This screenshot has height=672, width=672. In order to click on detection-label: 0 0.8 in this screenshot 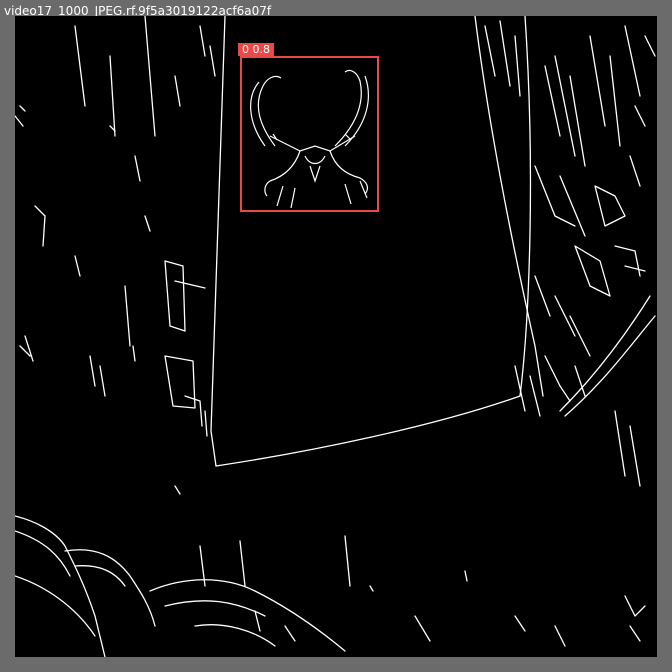, I will do `click(256, 49)`.